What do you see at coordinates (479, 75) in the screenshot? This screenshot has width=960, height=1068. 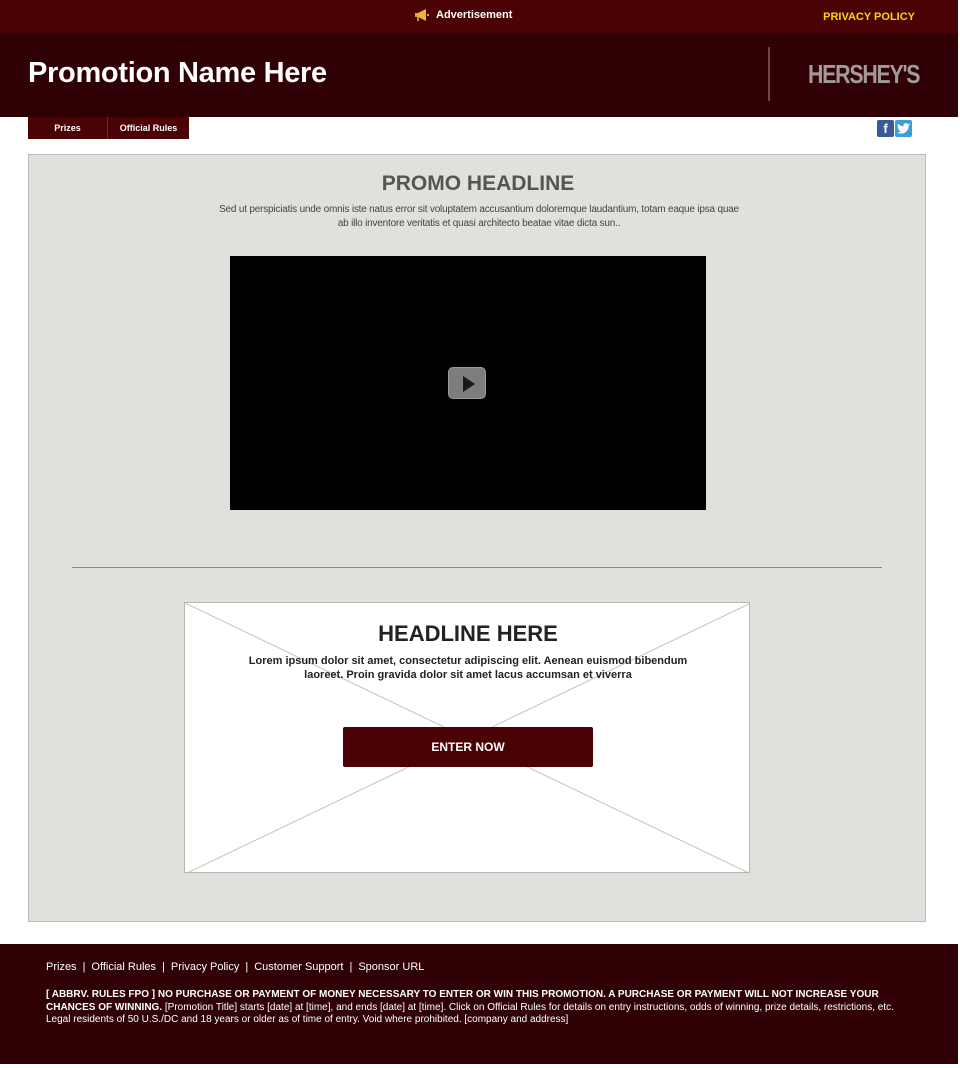 I see `header: Promotion Name Here HERSHEY'S` at bounding box center [479, 75].